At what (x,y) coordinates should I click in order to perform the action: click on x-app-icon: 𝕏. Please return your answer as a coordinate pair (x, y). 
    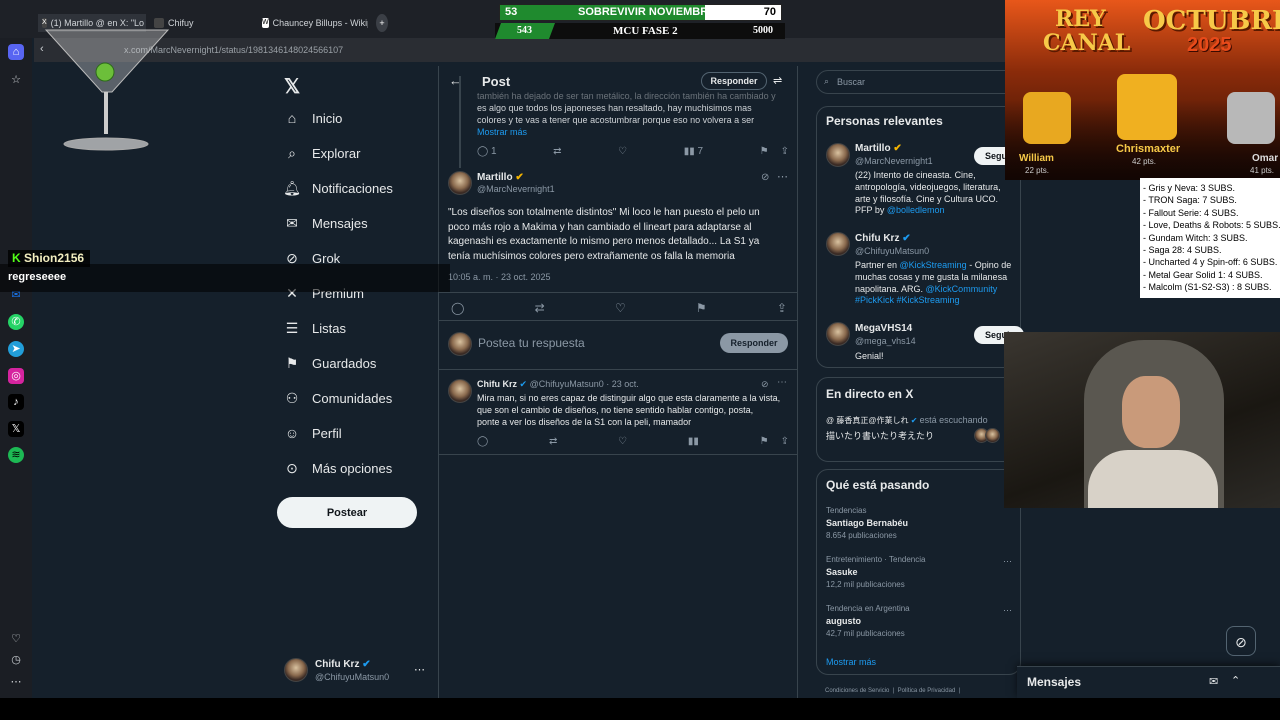
    Looking at the image, I should click on (16, 429).